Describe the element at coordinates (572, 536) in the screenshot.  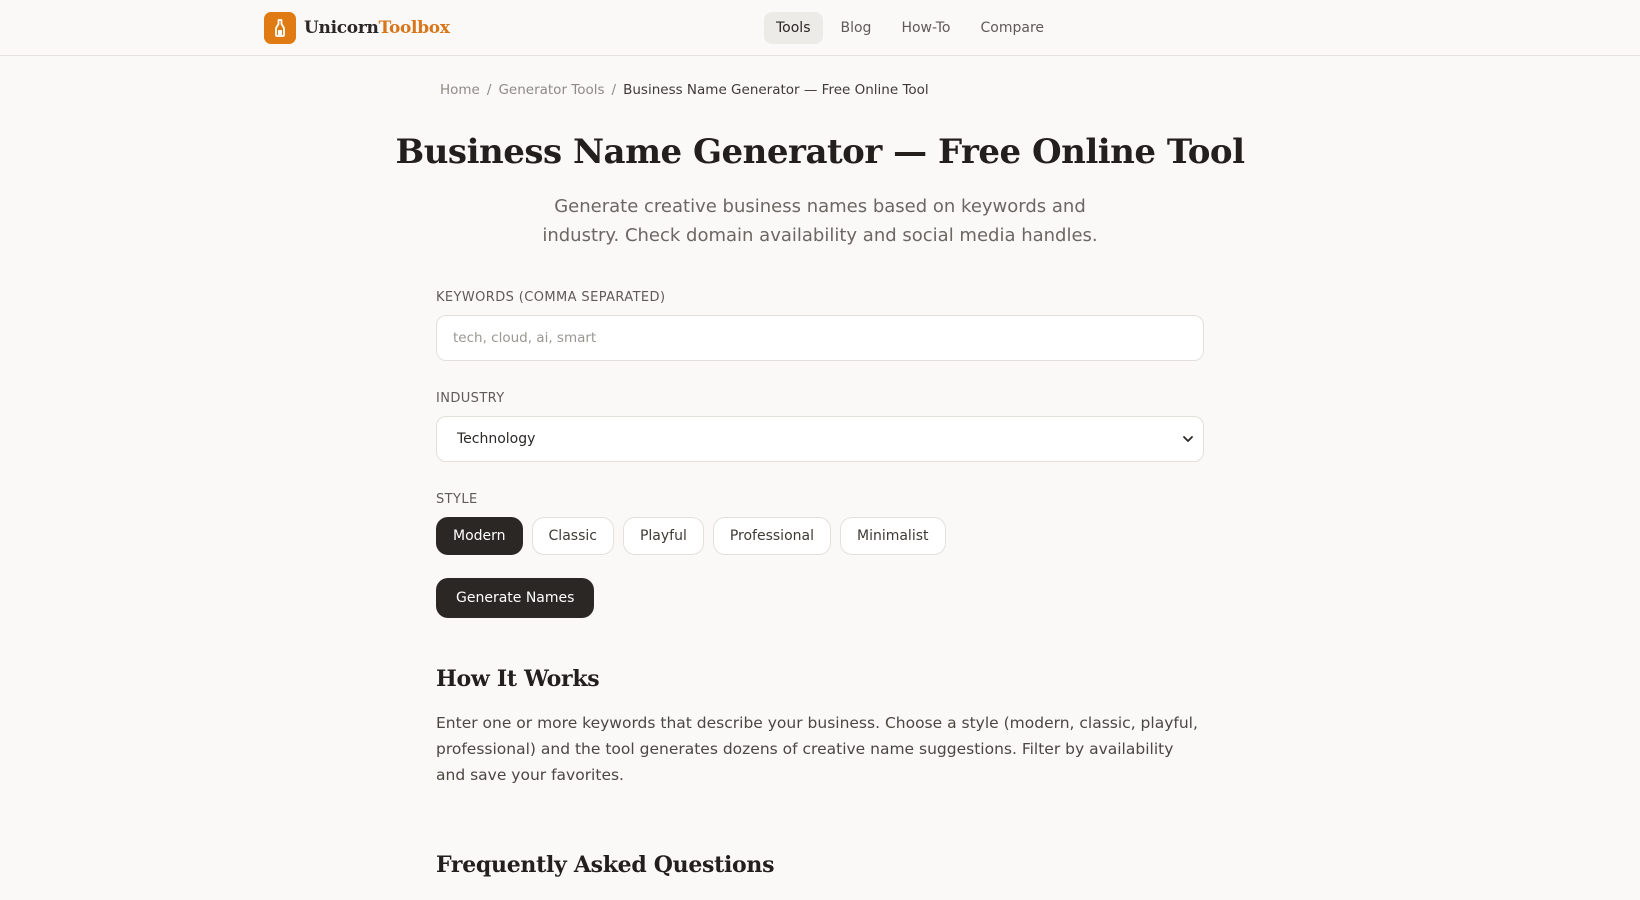
I see `style-chip-classic: Classic` at that location.